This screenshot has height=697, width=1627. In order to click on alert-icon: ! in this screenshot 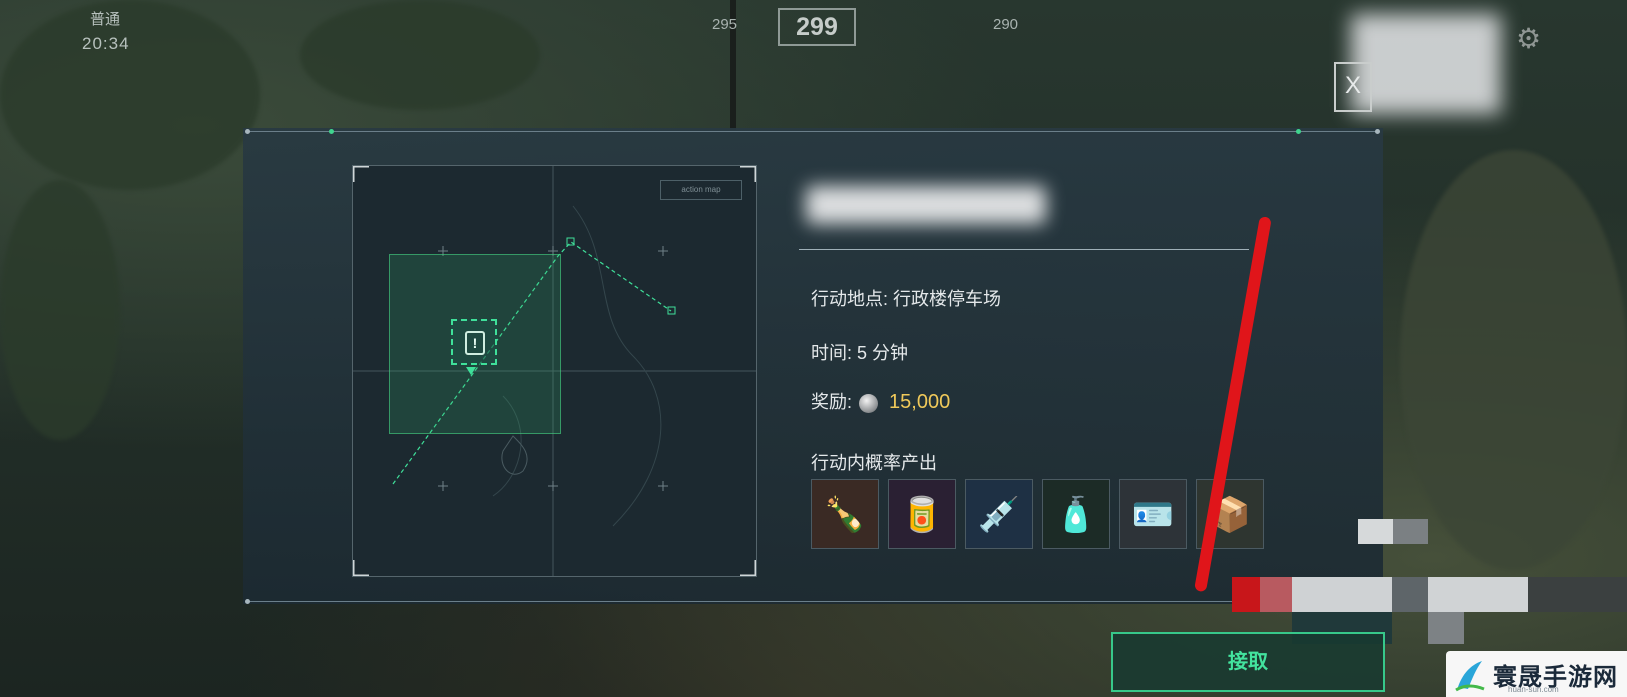, I will do `click(475, 343)`.